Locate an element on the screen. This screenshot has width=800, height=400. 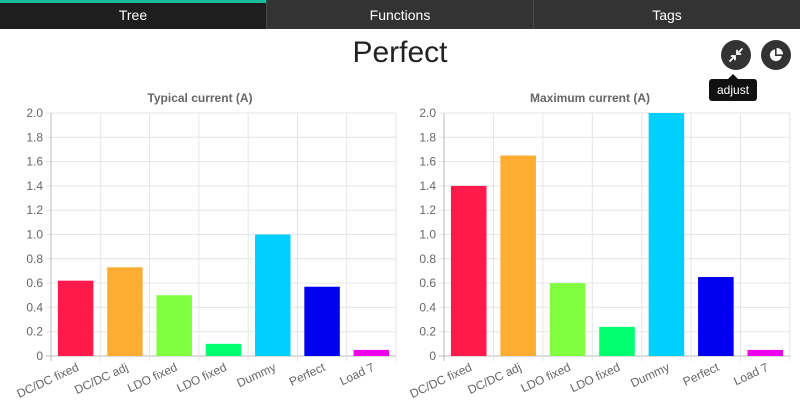
chart-title: Typical current (A) is located at coordinates (199, 98).